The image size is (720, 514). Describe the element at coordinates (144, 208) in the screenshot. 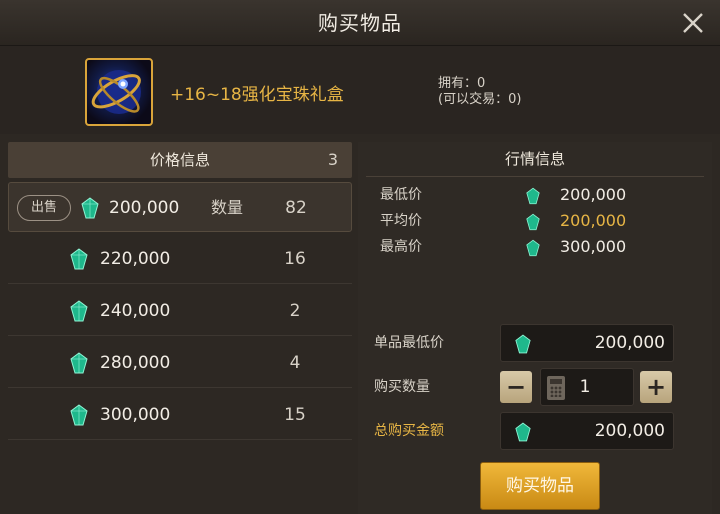

I see `row-price: 200,000` at that location.